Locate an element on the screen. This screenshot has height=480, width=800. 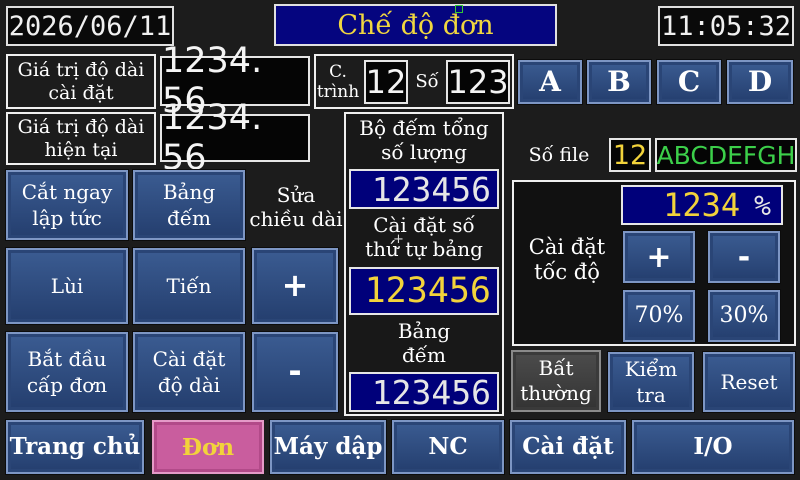
board-count-label: Bảng đếm is located at coordinates (424, 343).